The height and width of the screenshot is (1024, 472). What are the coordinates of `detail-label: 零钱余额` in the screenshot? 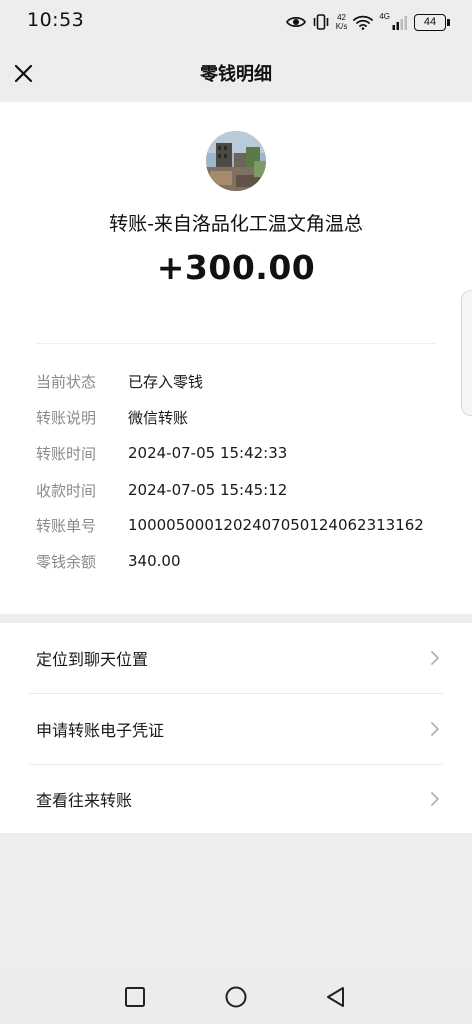 It's located at (66, 561).